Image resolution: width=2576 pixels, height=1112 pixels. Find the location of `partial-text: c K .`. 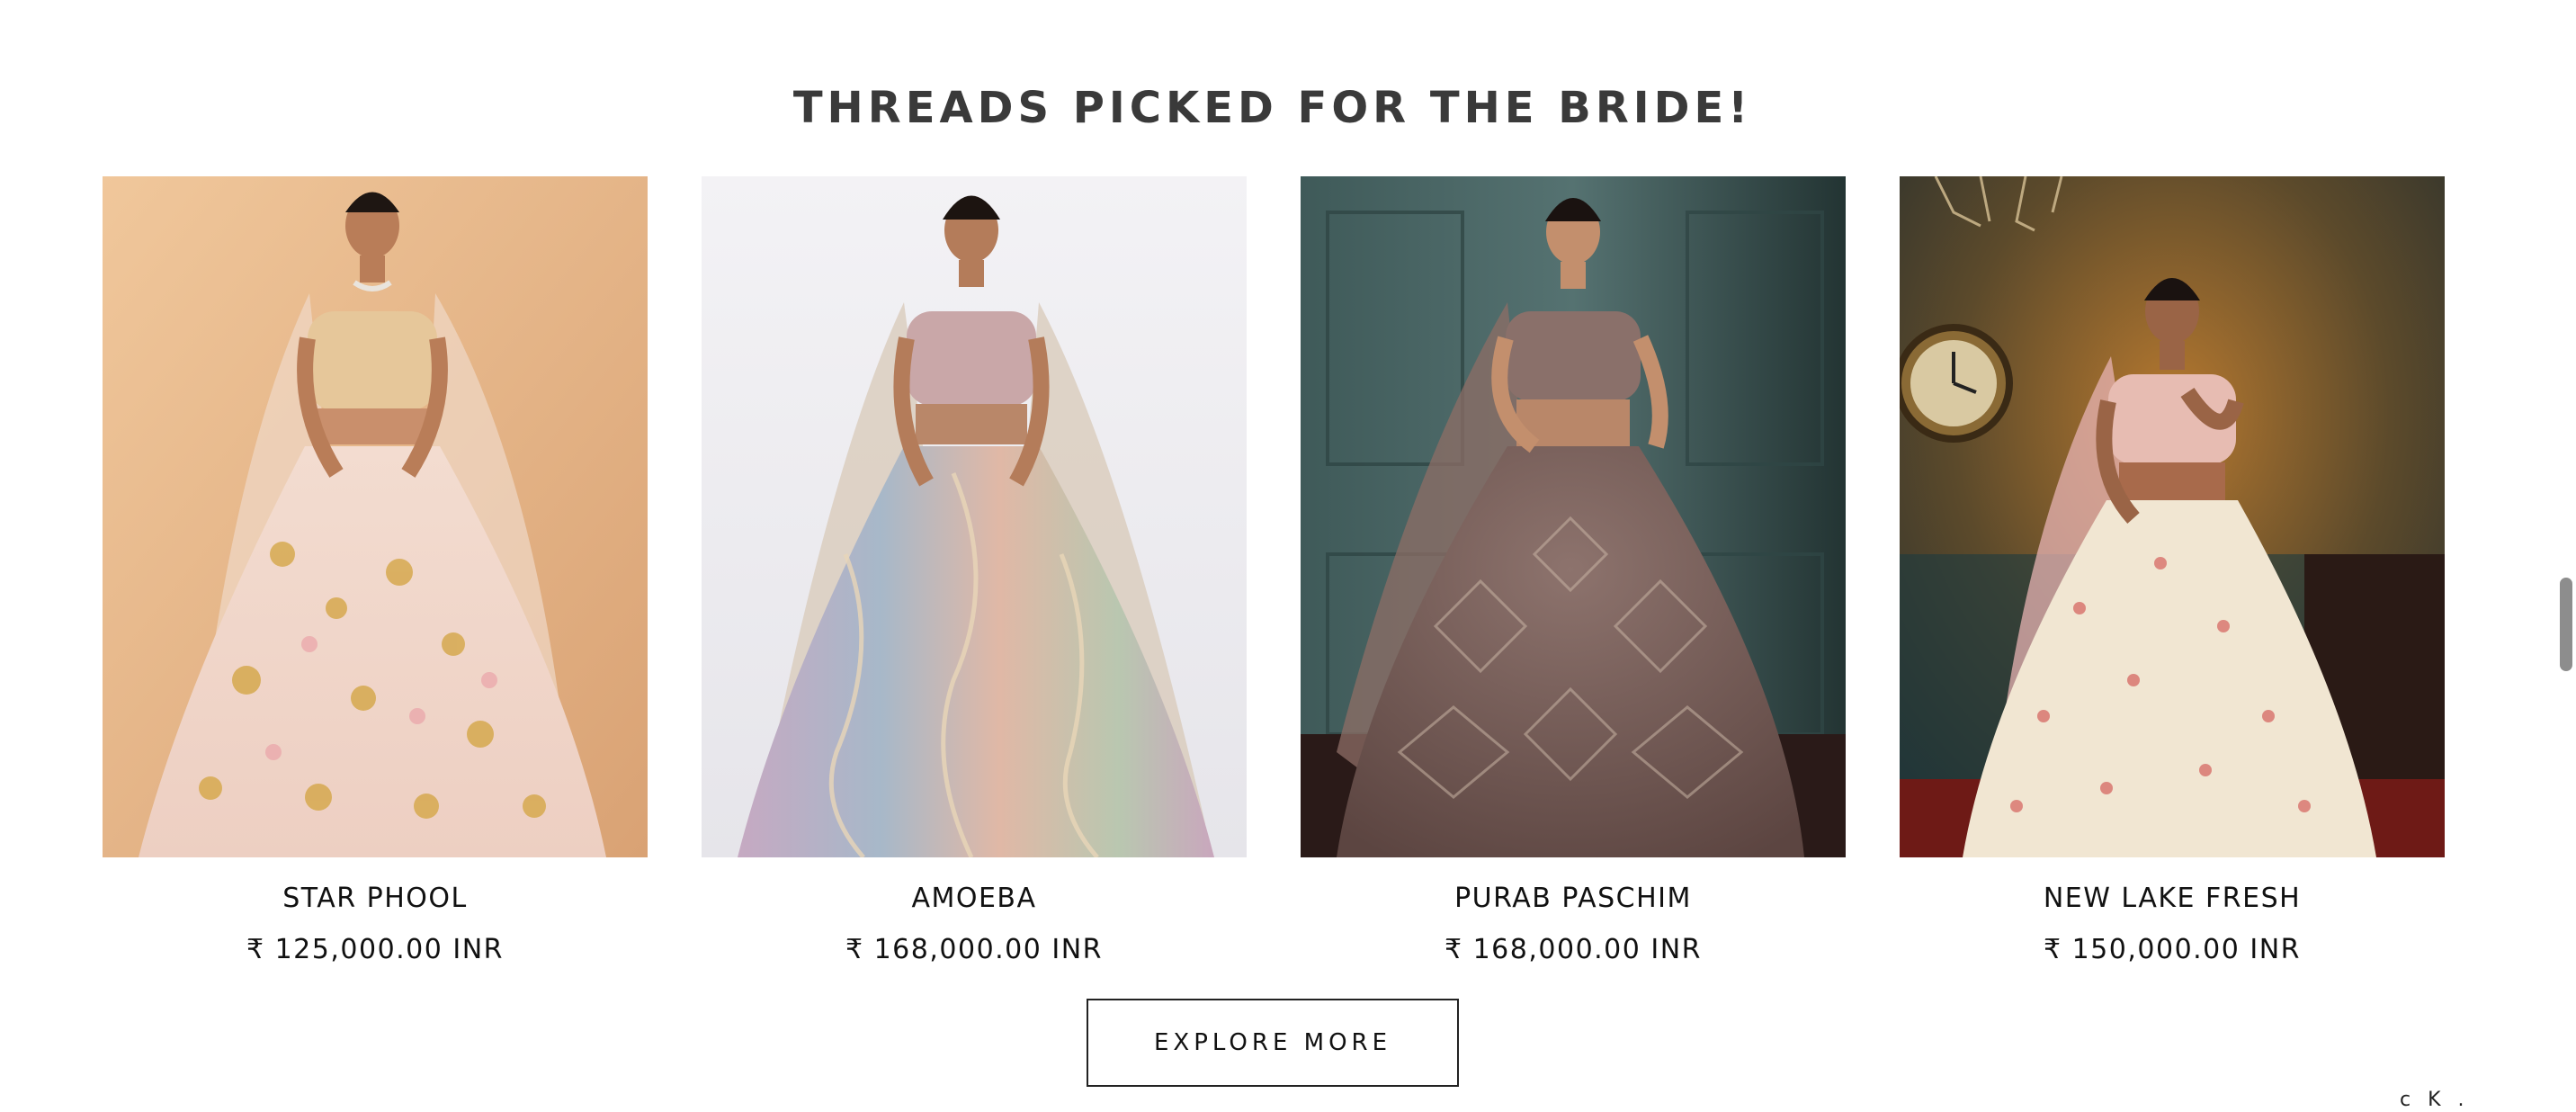

partial-text: c K . is located at coordinates (2435, 1100).